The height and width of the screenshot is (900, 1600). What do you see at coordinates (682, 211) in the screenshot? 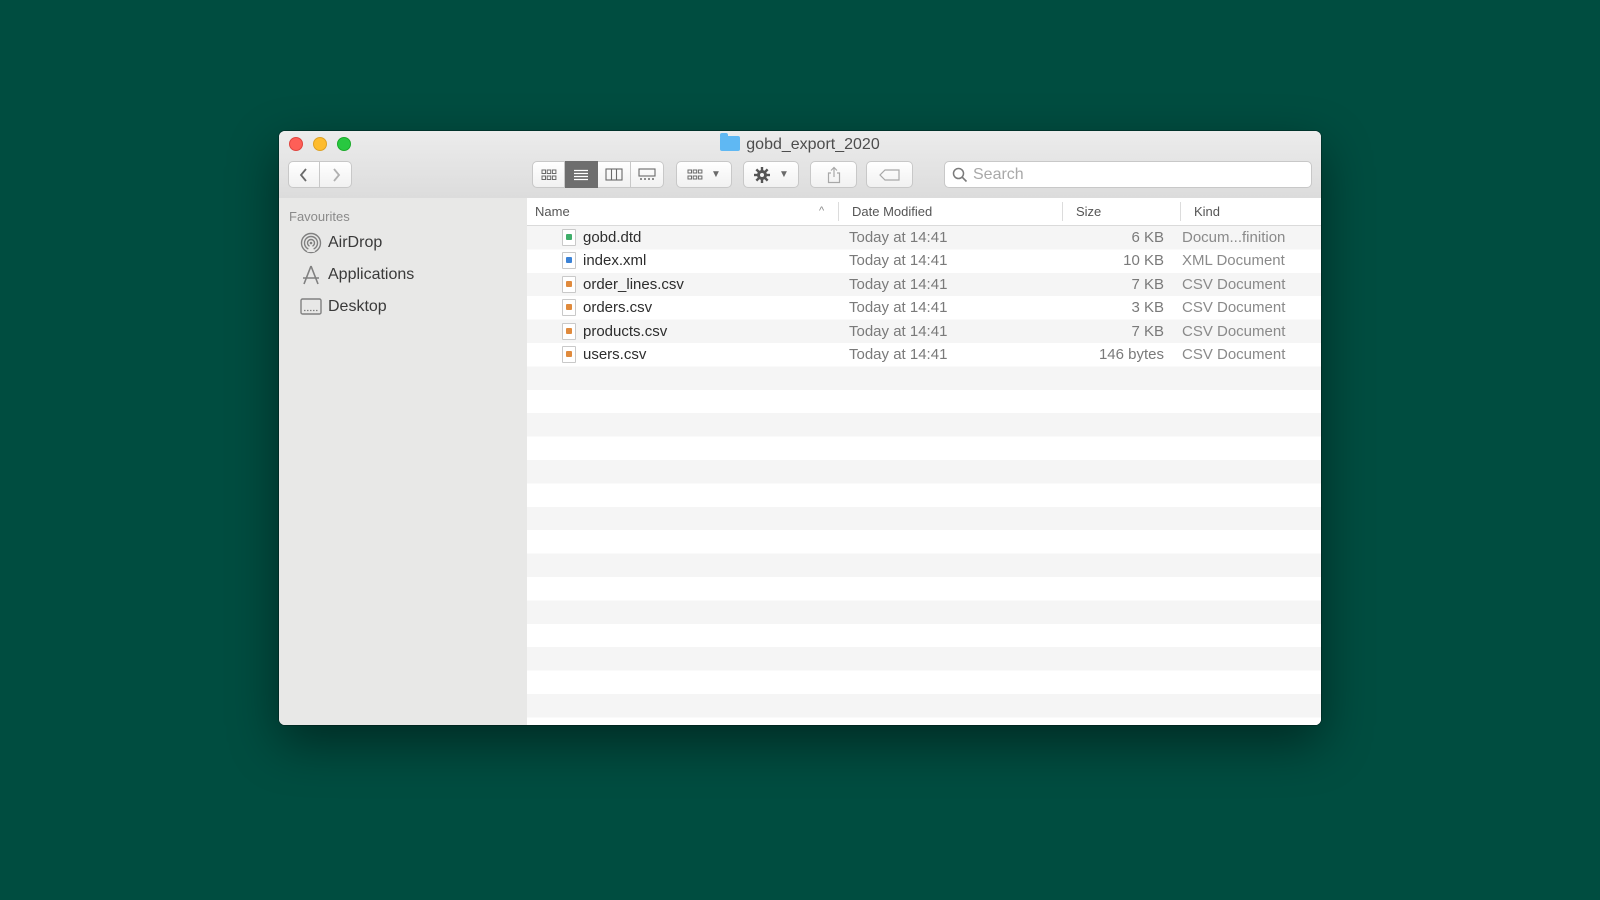
I see `column-header-name: Name` at bounding box center [682, 211].